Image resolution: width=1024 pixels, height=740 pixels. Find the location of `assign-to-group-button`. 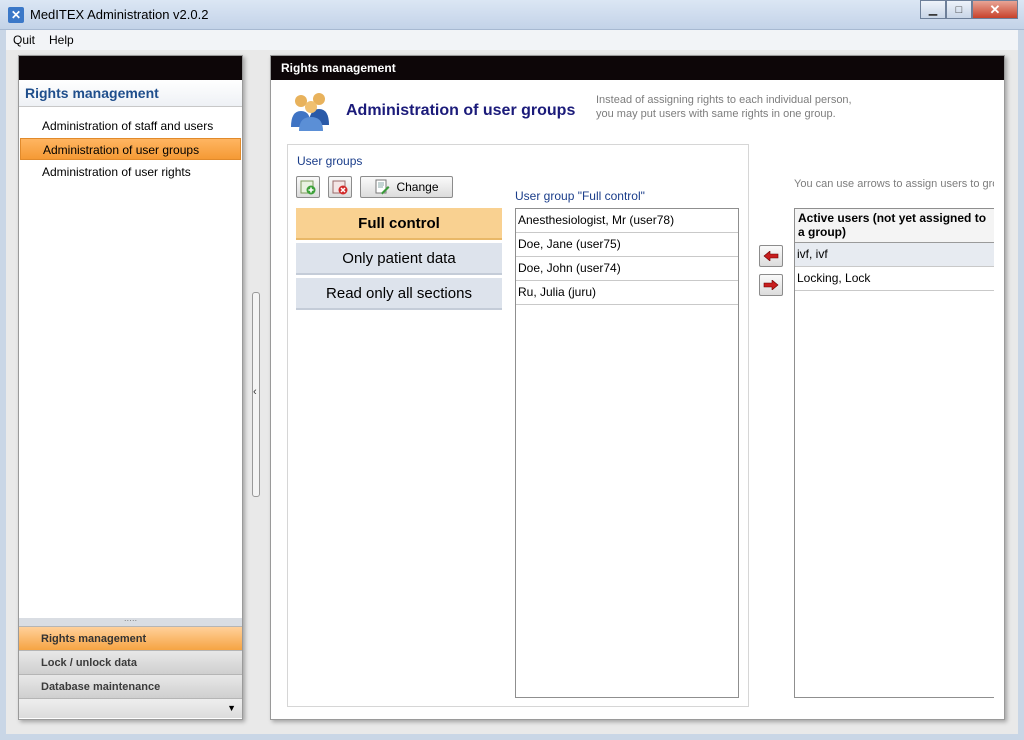

assign-to-group-button is located at coordinates (771, 256).